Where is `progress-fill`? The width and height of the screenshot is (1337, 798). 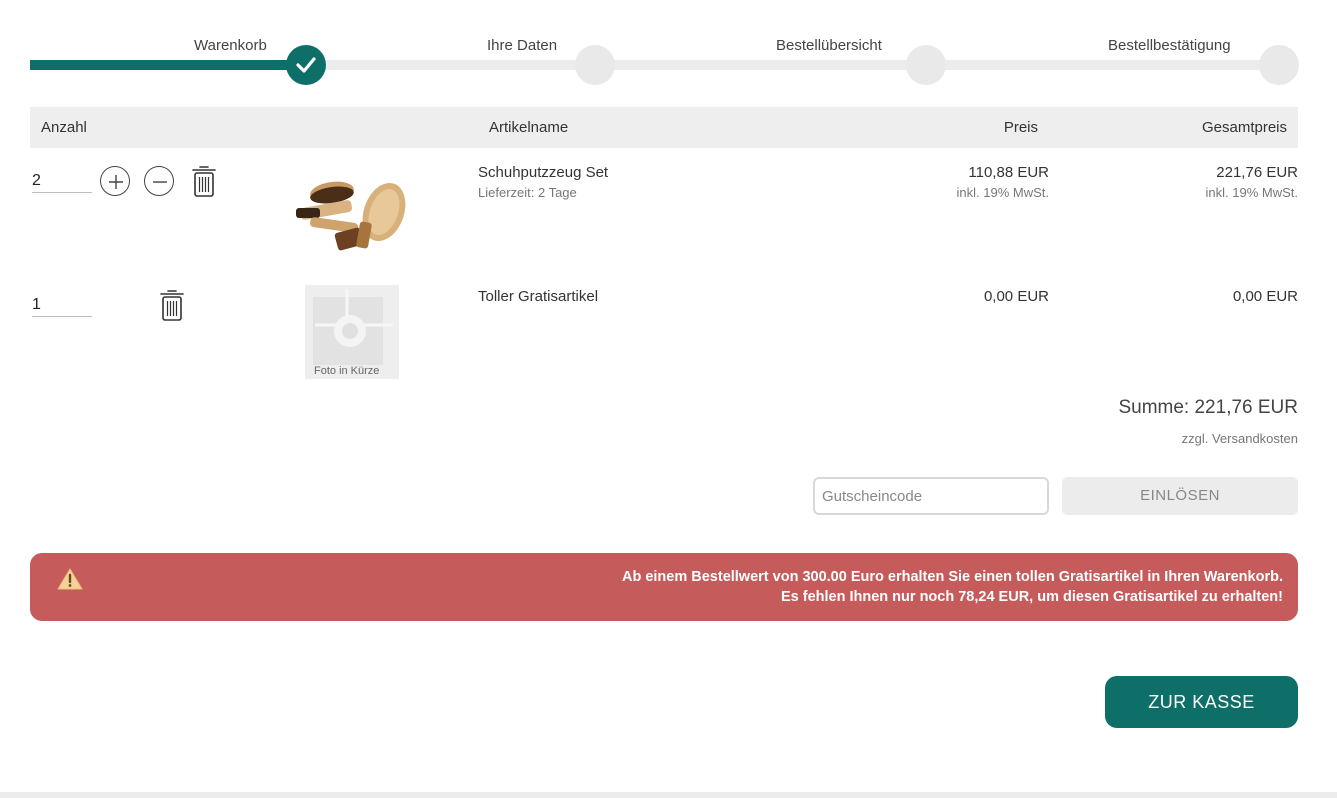
progress-fill is located at coordinates (168, 65).